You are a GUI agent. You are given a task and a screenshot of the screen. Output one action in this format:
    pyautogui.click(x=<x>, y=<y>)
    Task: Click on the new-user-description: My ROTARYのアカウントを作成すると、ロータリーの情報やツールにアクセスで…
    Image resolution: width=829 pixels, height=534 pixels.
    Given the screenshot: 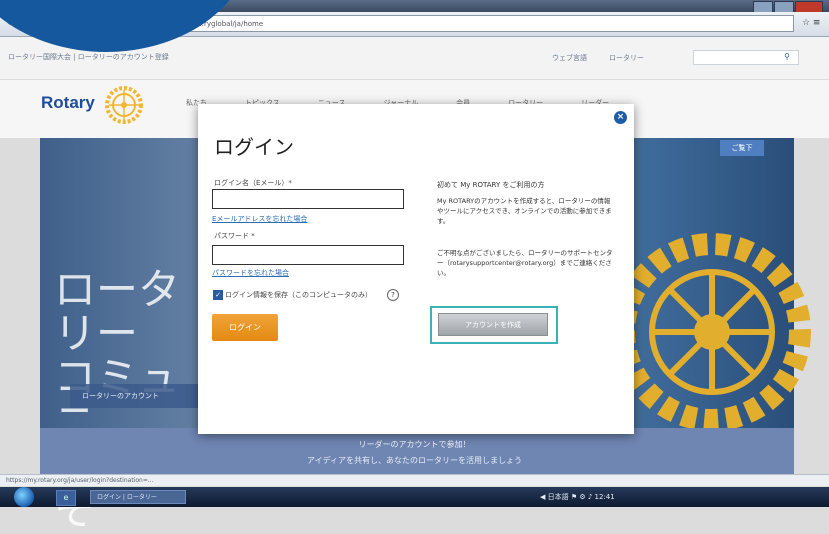 What is the action you would take?
    pyautogui.click(x=524, y=211)
    